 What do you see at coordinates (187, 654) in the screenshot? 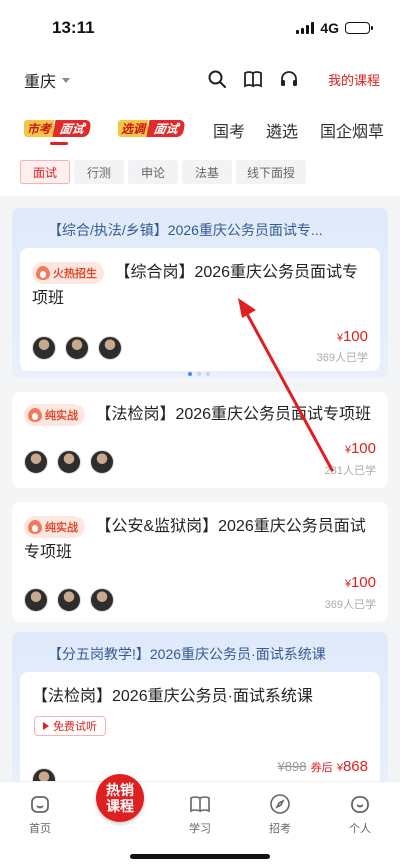
I see `feature-title: 【分五岗教学!】2026重庆公务员·面试系统课` at bounding box center [187, 654].